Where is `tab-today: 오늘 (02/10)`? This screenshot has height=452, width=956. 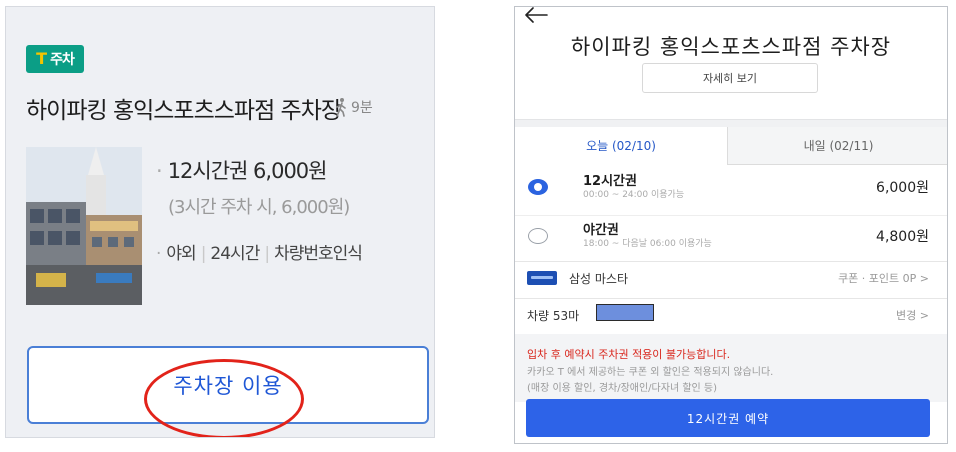 tab-today: 오늘 (02/10) is located at coordinates (621, 146).